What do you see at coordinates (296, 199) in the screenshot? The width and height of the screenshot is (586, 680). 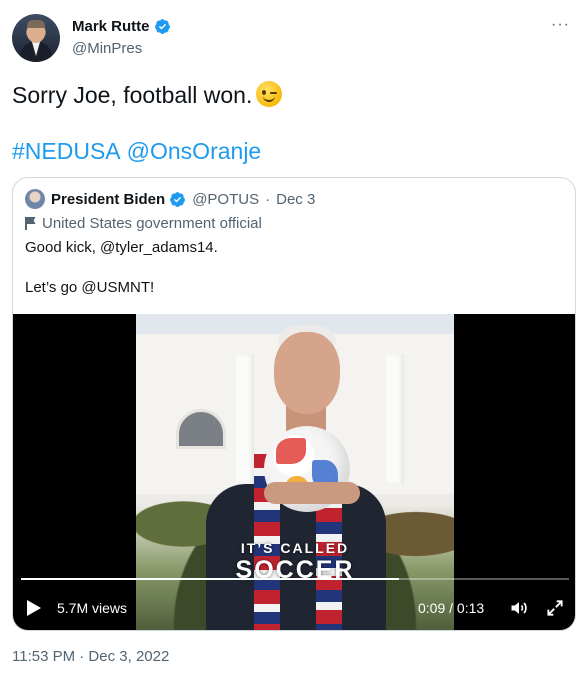 I see `quoted-tweet-date: Dec 3` at bounding box center [296, 199].